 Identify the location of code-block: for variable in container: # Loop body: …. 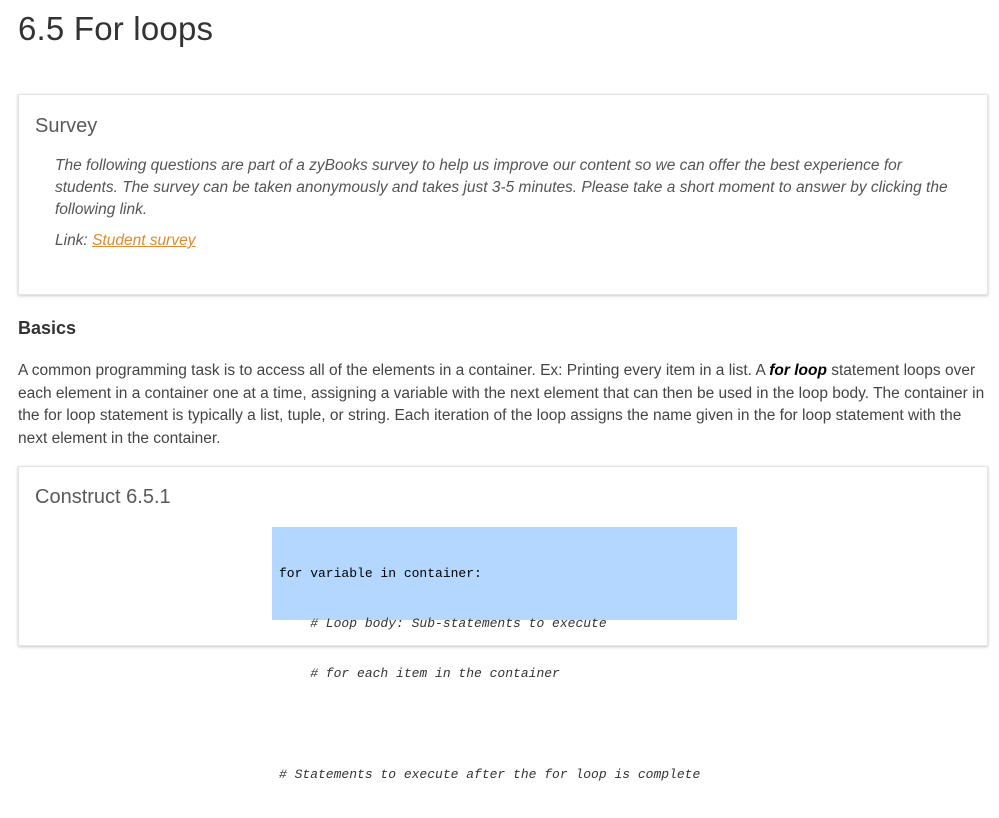
(504, 654).